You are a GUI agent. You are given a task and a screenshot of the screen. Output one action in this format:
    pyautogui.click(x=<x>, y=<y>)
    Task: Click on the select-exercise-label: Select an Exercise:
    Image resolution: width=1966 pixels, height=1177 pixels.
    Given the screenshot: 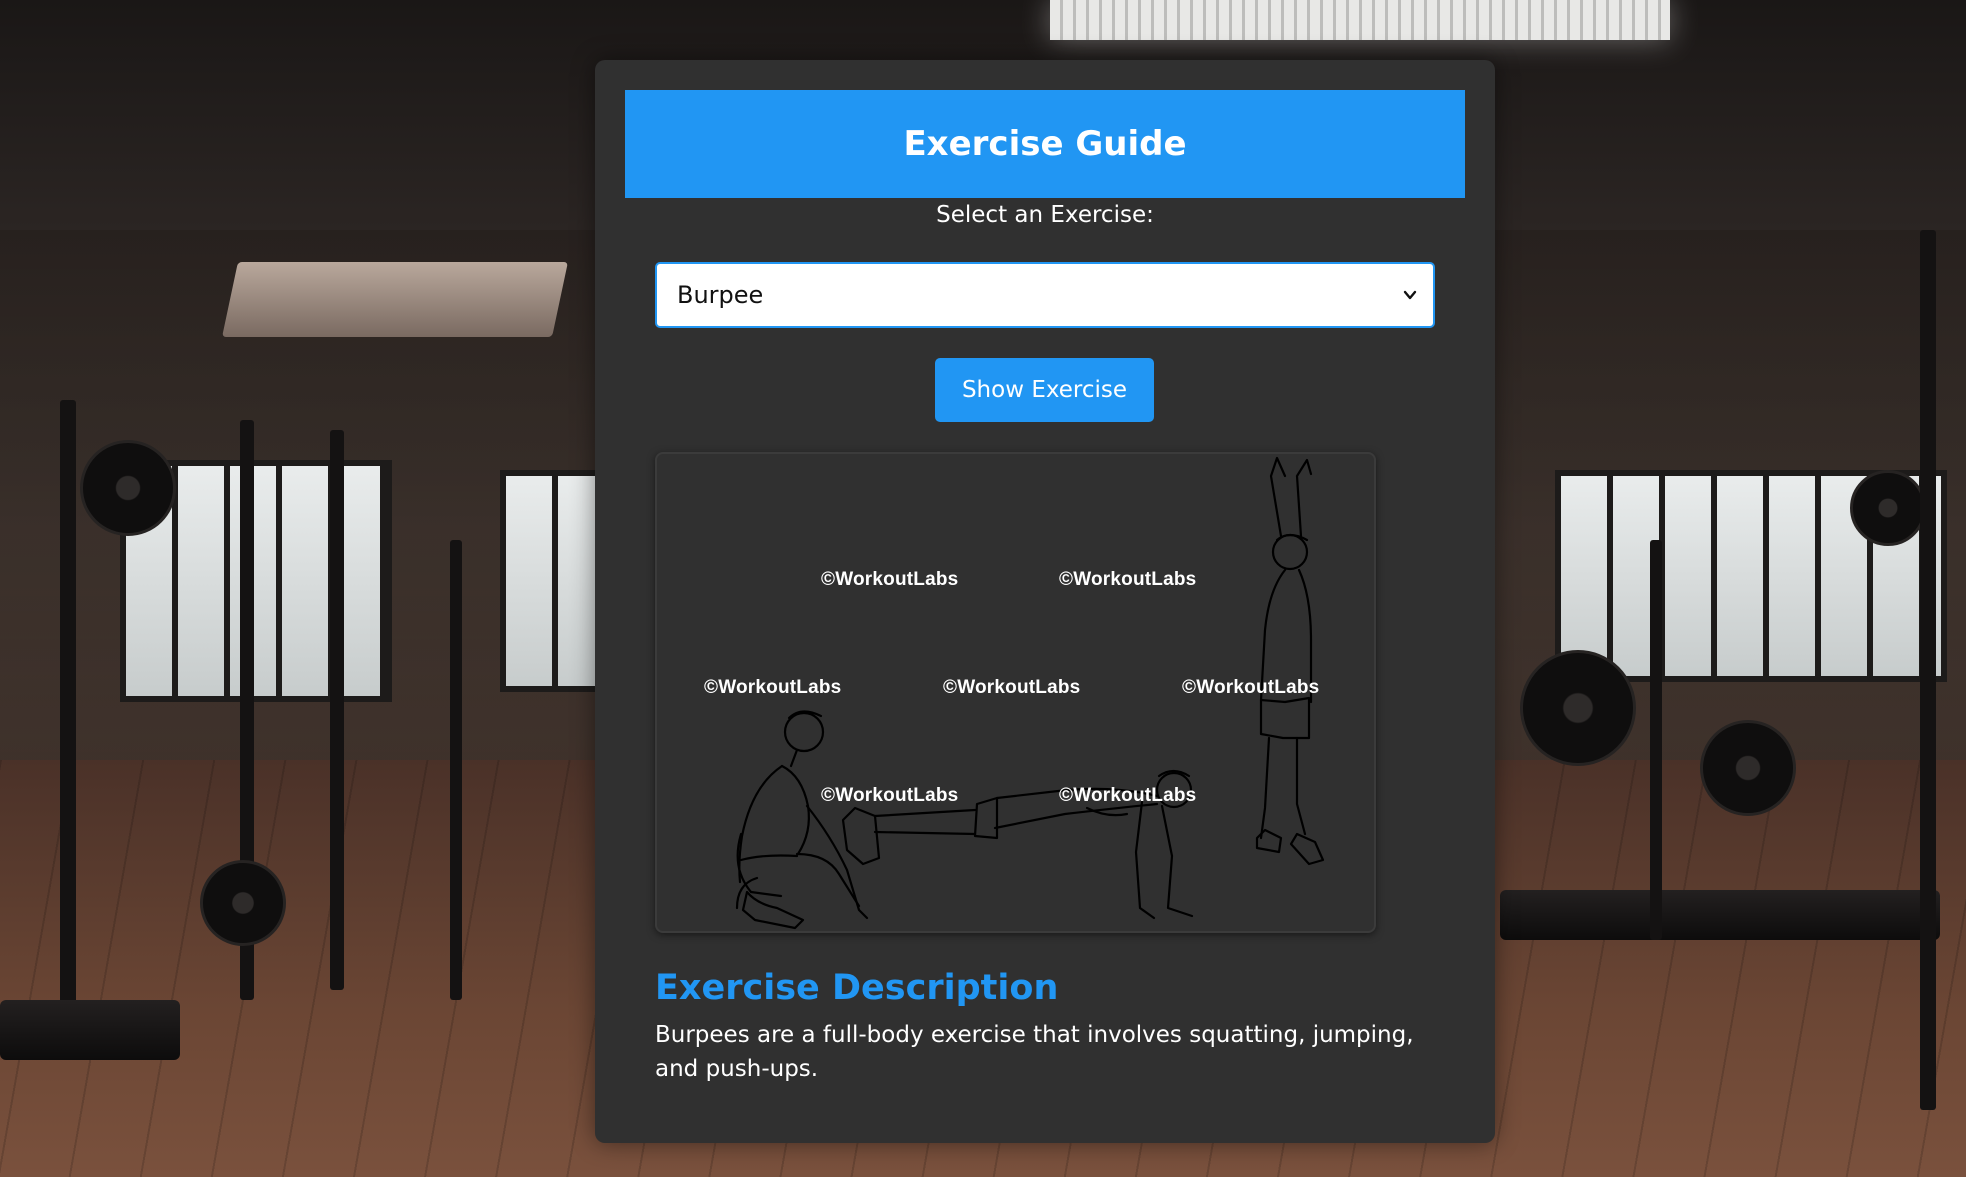 What is the action you would take?
    pyautogui.click(x=1045, y=215)
    